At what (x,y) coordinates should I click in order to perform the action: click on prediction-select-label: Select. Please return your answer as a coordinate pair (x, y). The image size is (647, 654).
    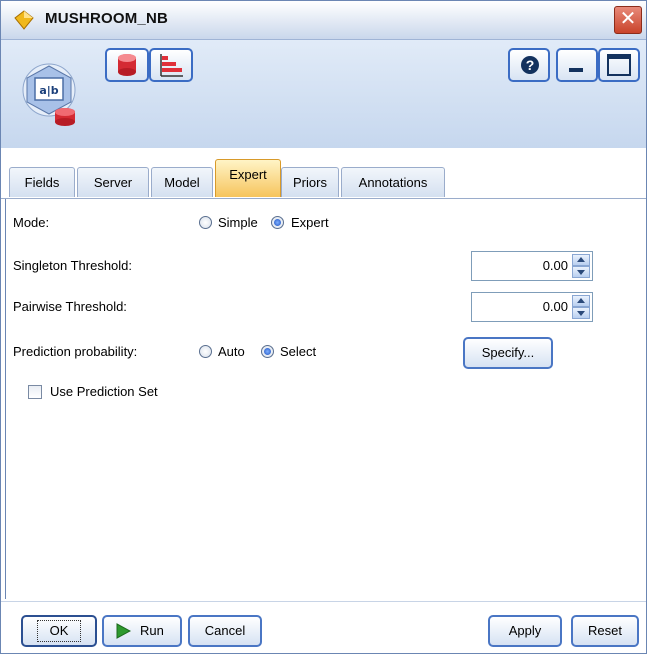
    Looking at the image, I should click on (298, 351).